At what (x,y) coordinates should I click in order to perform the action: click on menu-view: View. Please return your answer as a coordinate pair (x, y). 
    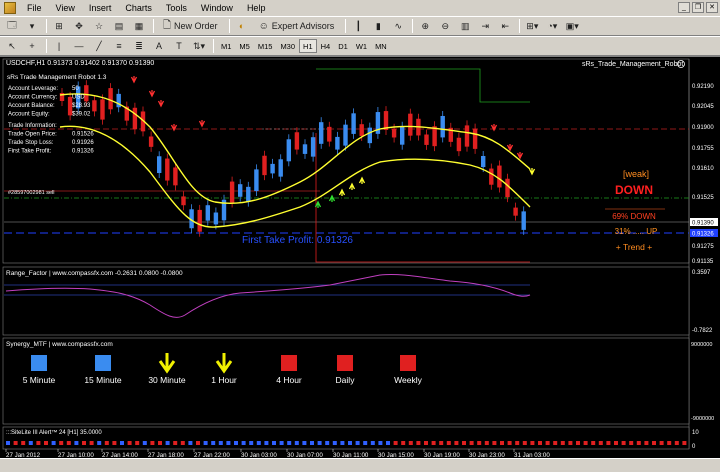
    Looking at the image, I should click on (65, 8).